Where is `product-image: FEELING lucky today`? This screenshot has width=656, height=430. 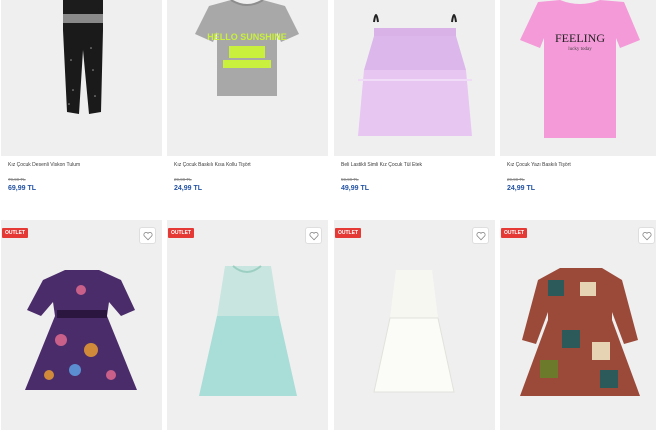 product-image: FEELING lucky today is located at coordinates (578, 78).